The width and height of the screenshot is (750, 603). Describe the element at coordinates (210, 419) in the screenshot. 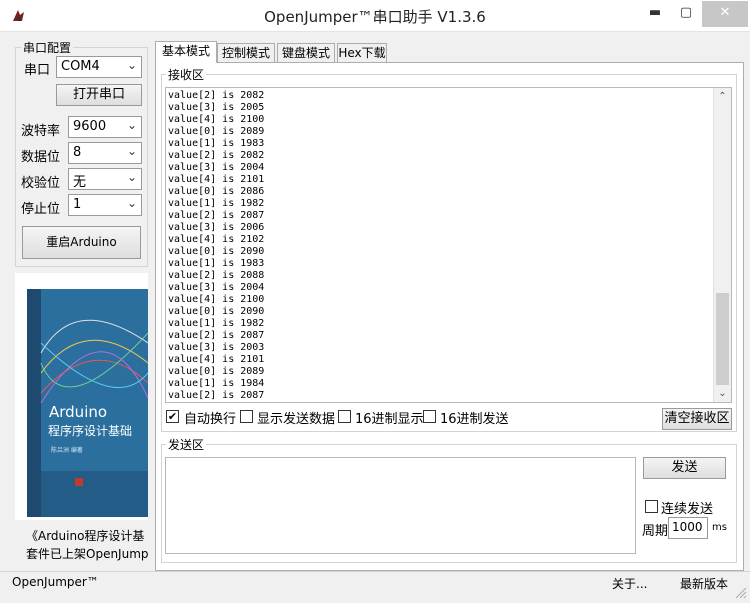

I see `auto-wrap-label: 自动换行` at that location.